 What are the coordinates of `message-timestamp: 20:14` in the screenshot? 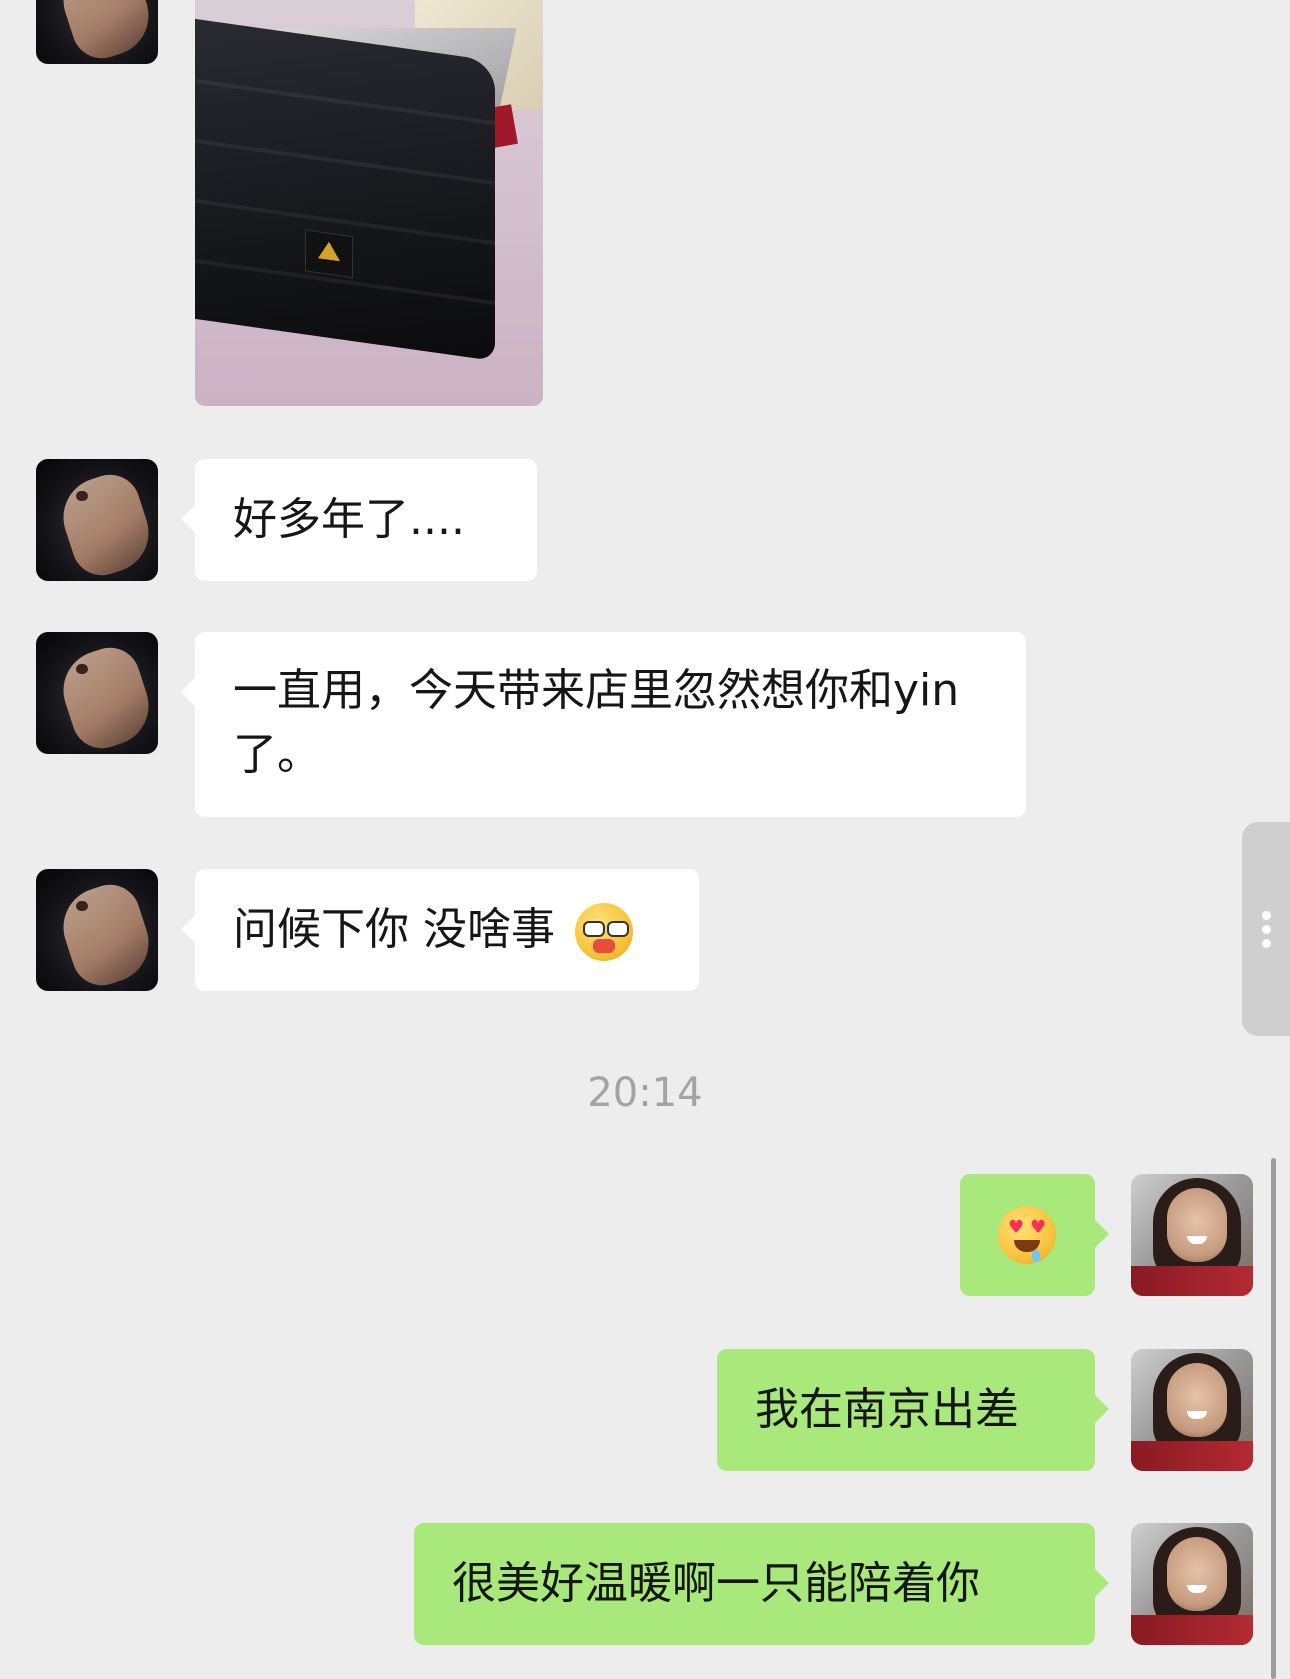 It's located at (645, 1093).